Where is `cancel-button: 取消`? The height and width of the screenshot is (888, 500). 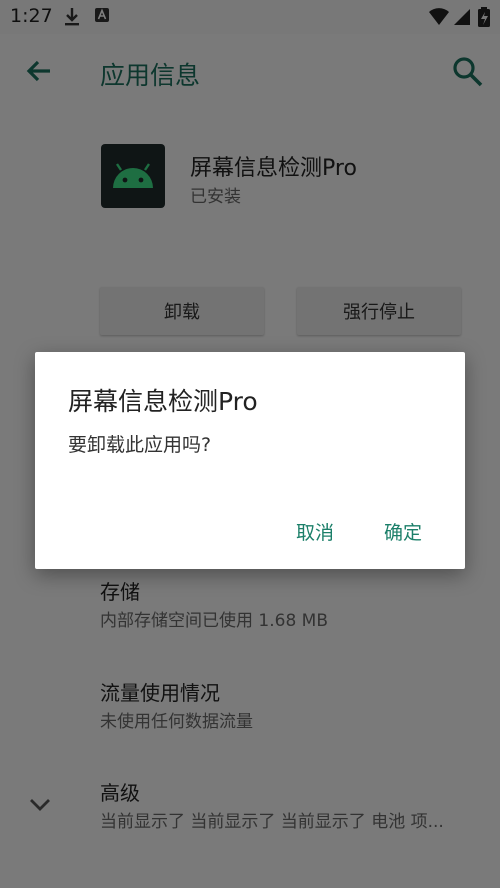
cancel-button: 取消 is located at coordinates (315, 531).